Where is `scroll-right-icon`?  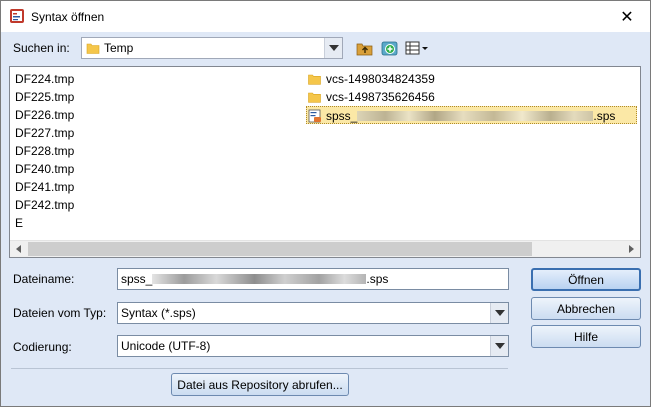 scroll-right-icon is located at coordinates (631, 249).